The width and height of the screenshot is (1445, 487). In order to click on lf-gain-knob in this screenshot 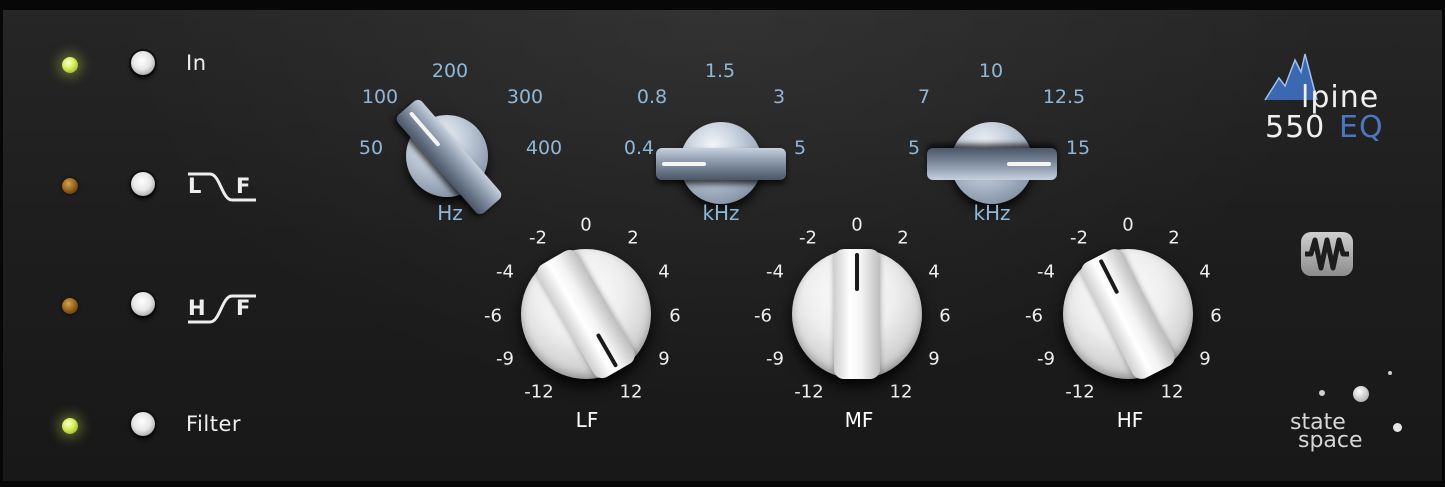, I will do `click(586, 314)`.